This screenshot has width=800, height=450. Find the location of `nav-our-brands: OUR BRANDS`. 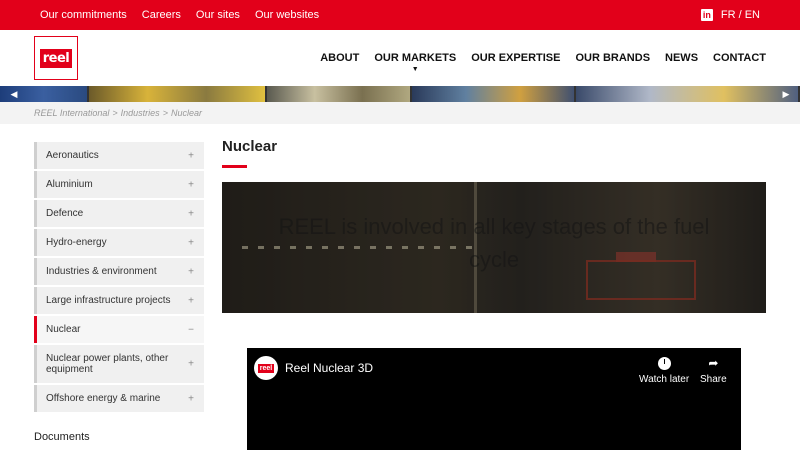

nav-our-brands: OUR BRANDS is located at coordinates (612, 58).